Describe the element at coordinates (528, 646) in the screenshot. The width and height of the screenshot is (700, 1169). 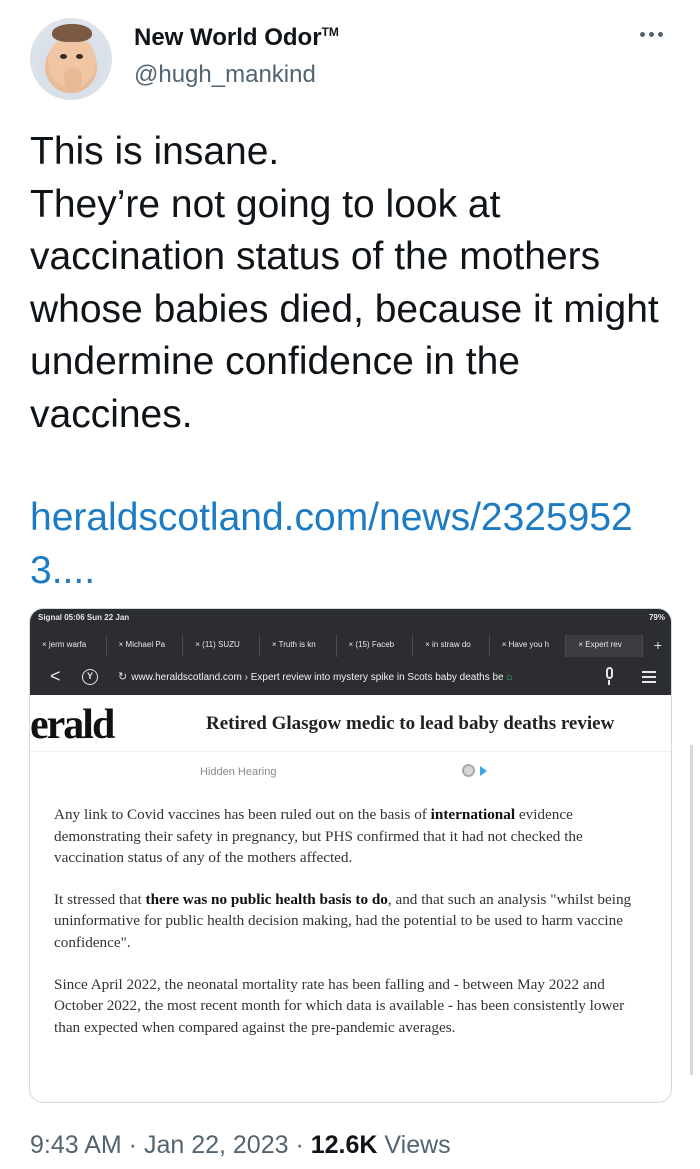
I see `browser-tab: × Have you h` at that location.